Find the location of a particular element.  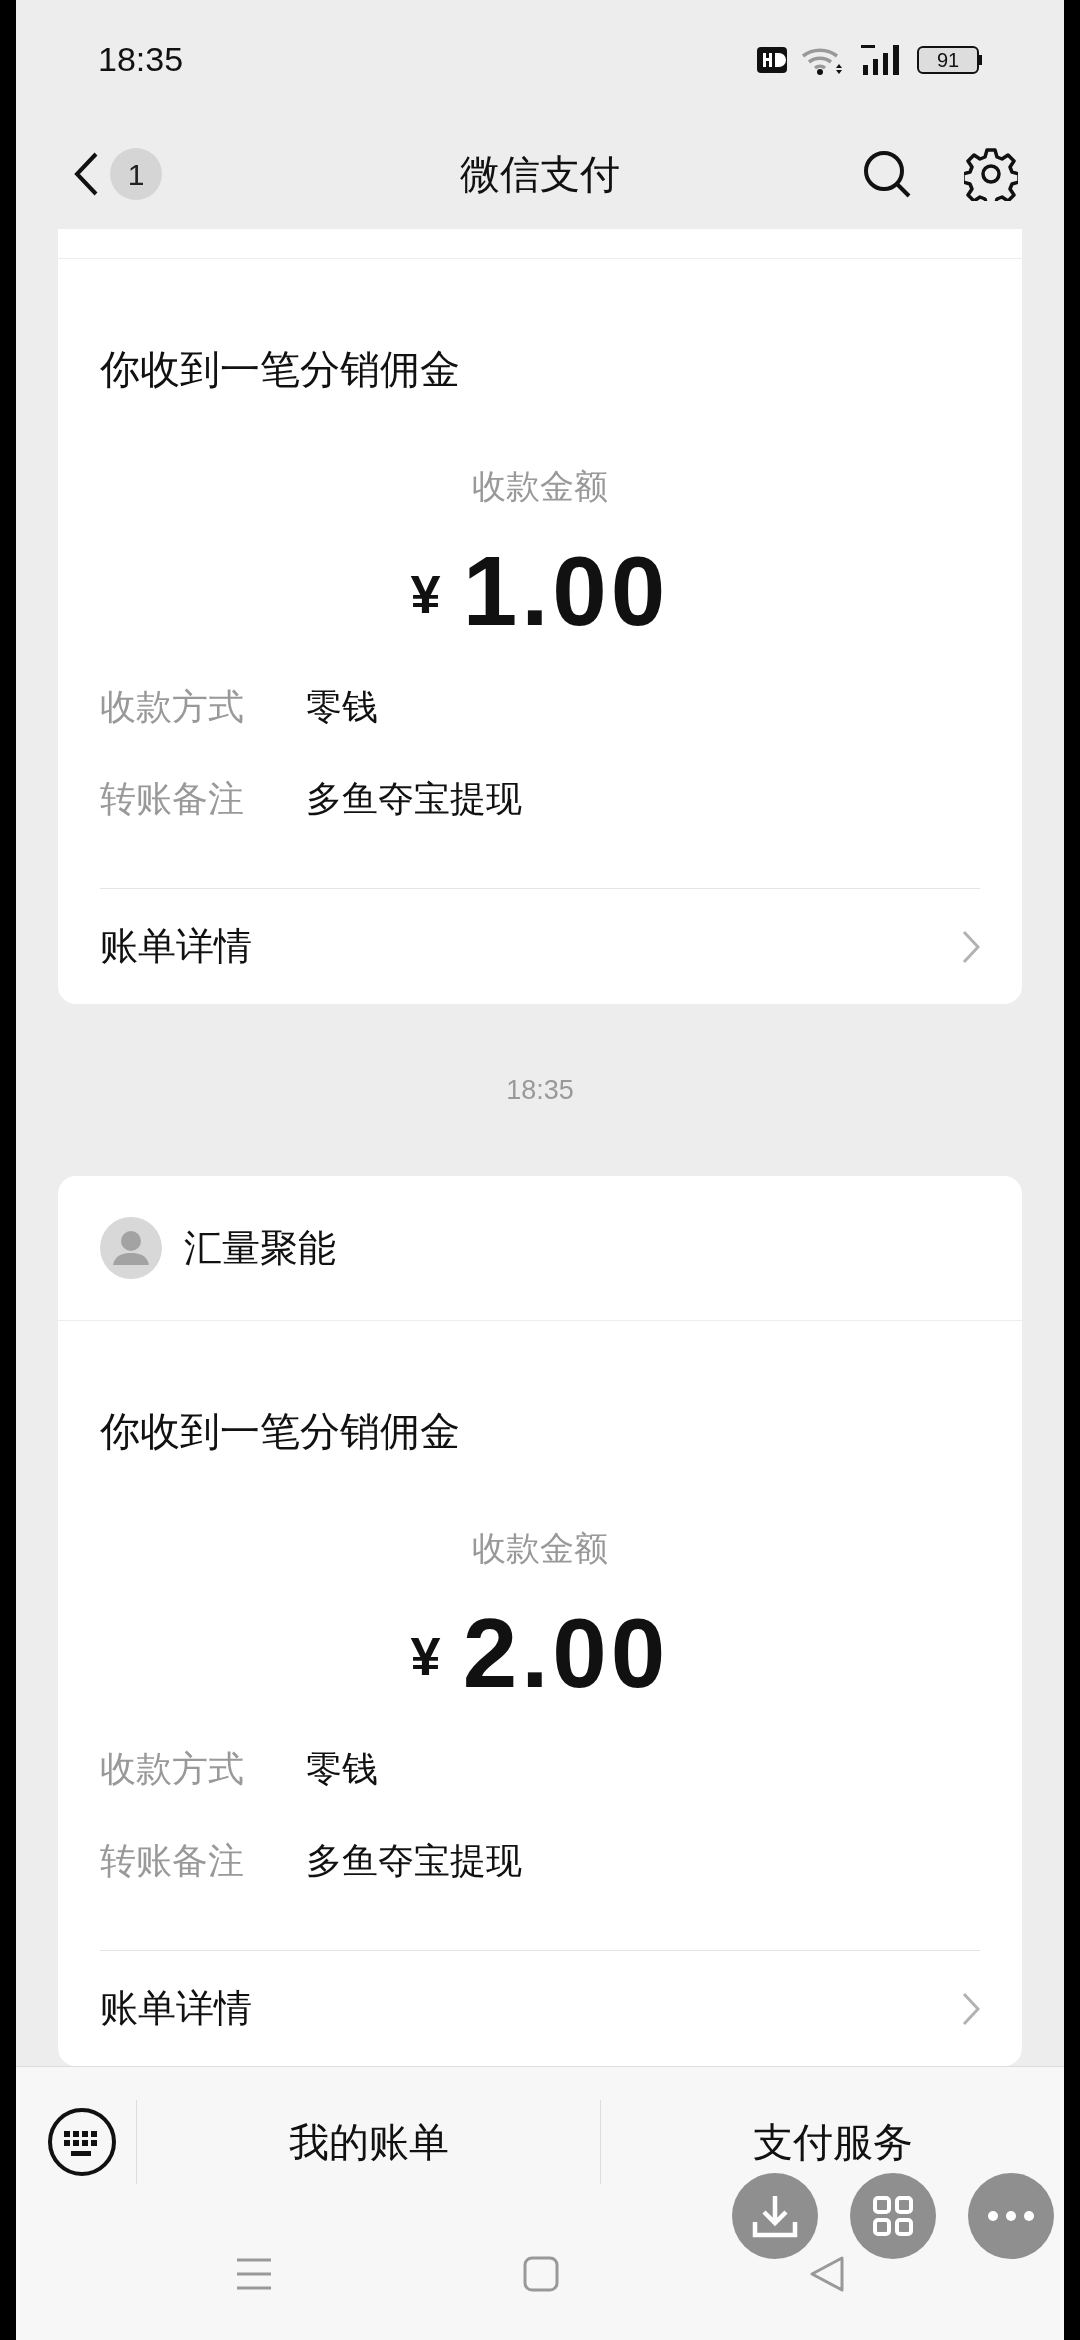

home-icon is located at coordinates (541, 2273).